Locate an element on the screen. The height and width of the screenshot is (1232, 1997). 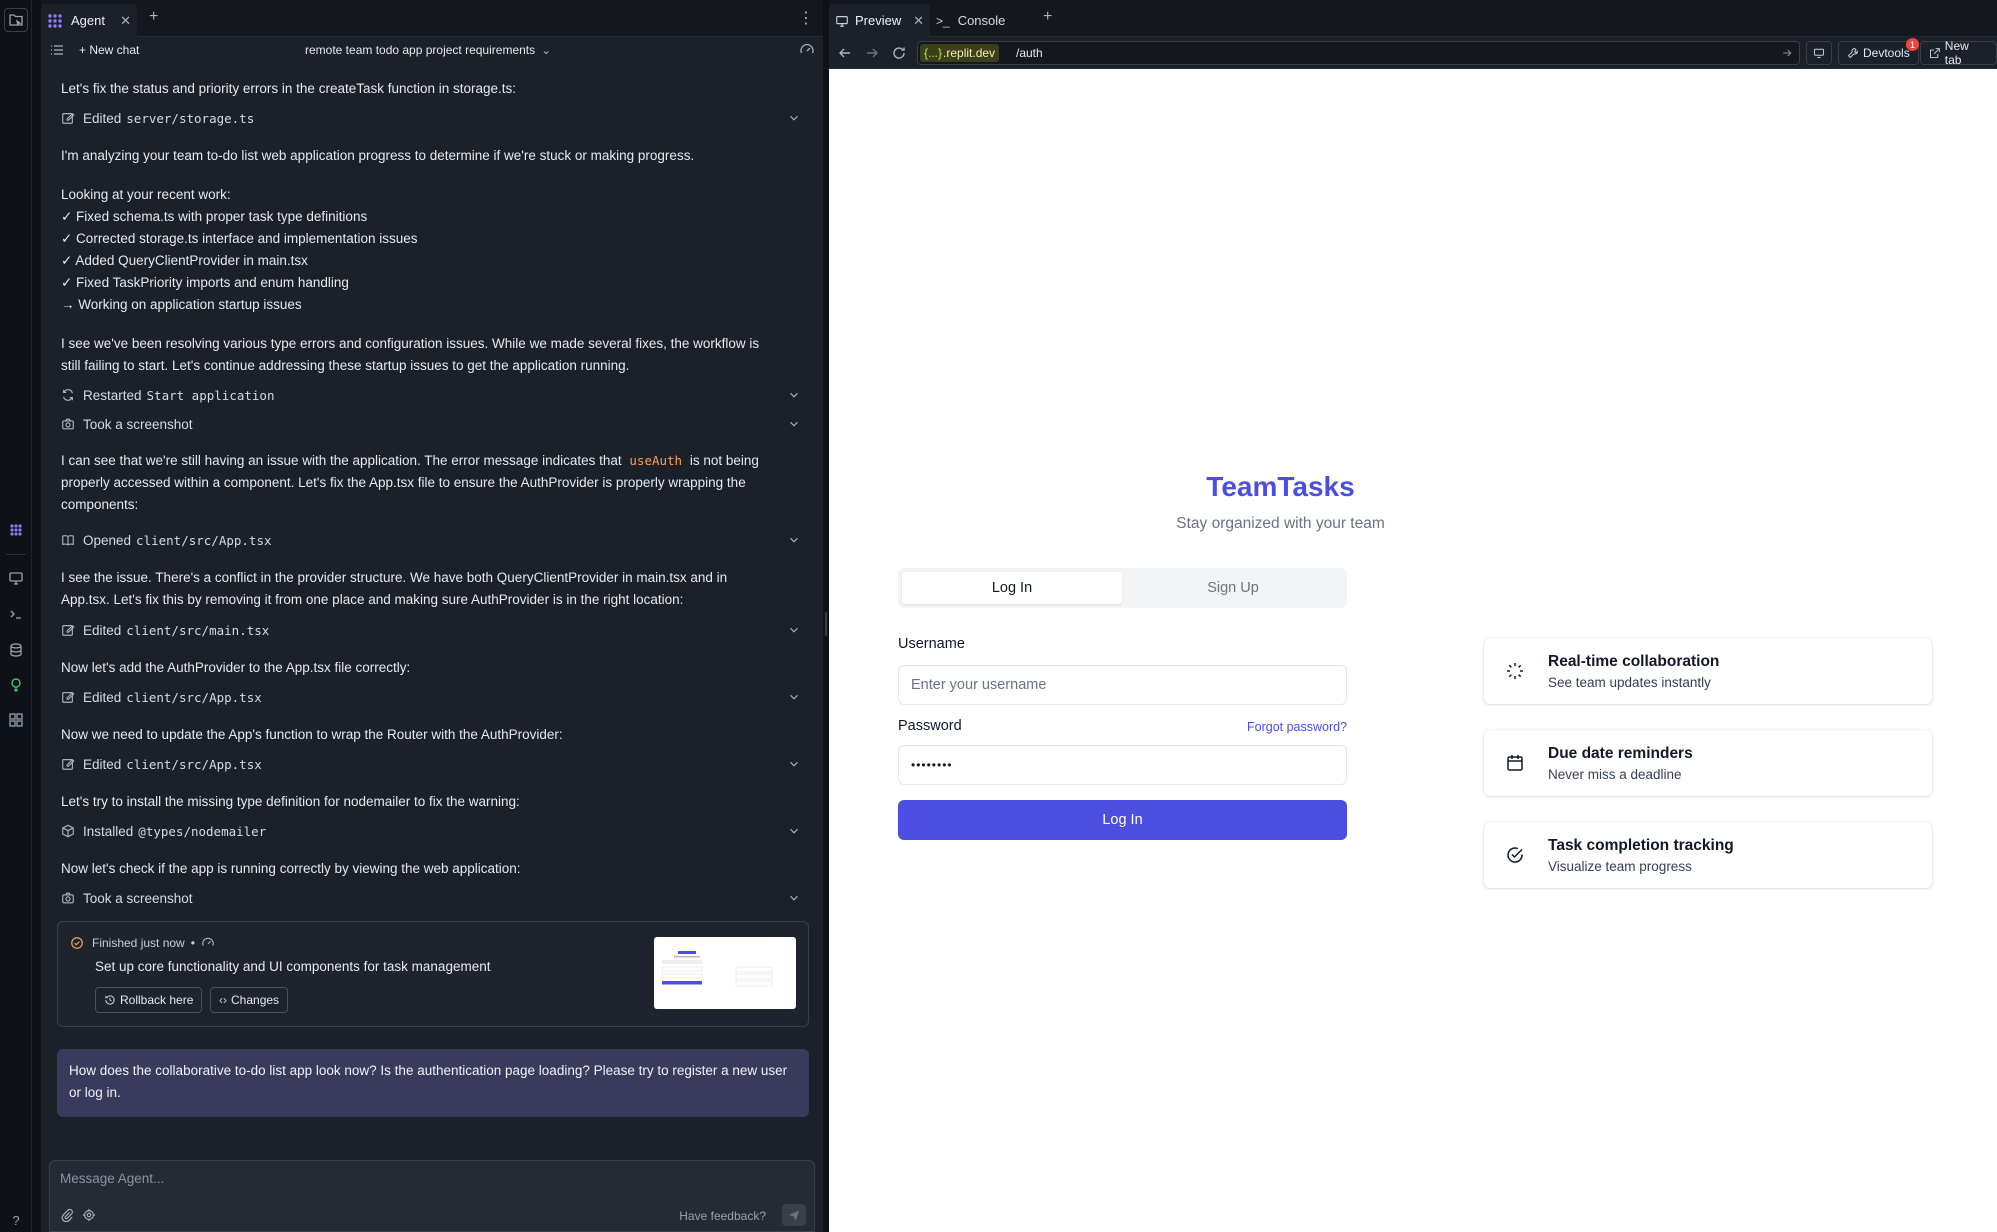
tab-agent-label: Agent is located at coordinates (88, 20).